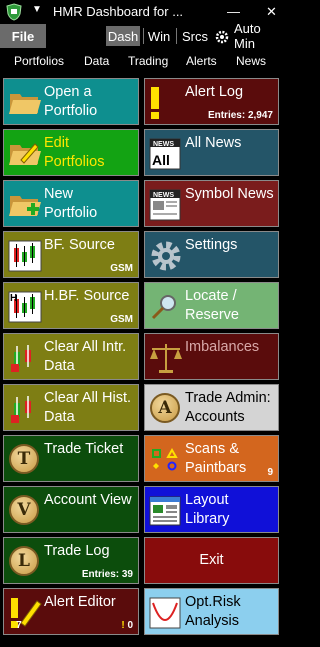 This screenshot has height=647, width=320. I want to click on tab-win: Win, so click(159, 36).